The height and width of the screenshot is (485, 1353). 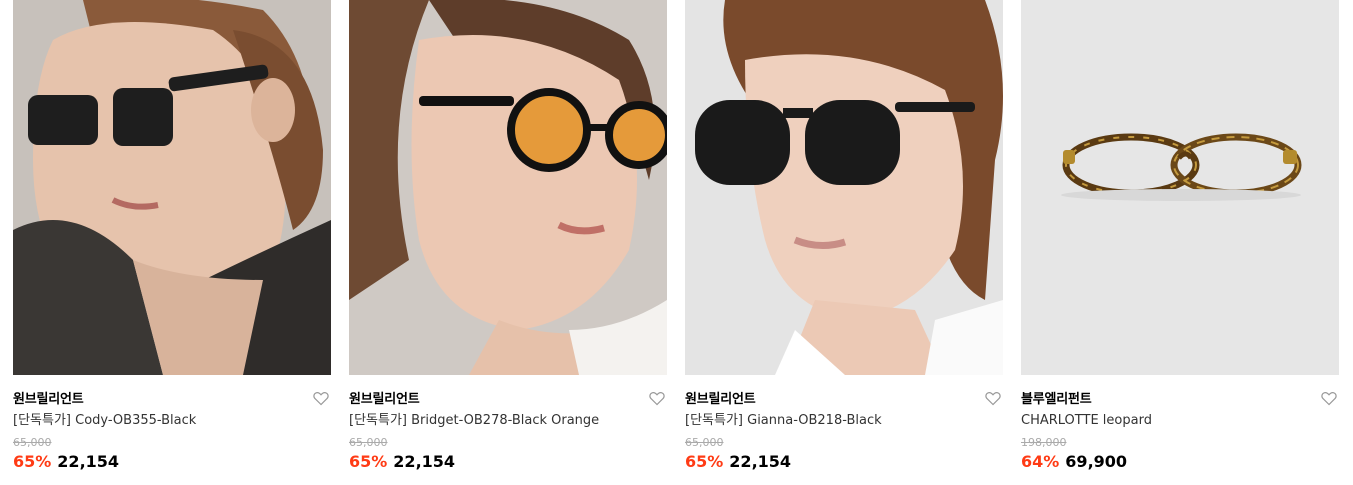 What do you see at coordinates (844, 421) in the screenshot?
I see `product-name: [단독특가] Gianna-OB218-Black` at bounding box center [844, 421].